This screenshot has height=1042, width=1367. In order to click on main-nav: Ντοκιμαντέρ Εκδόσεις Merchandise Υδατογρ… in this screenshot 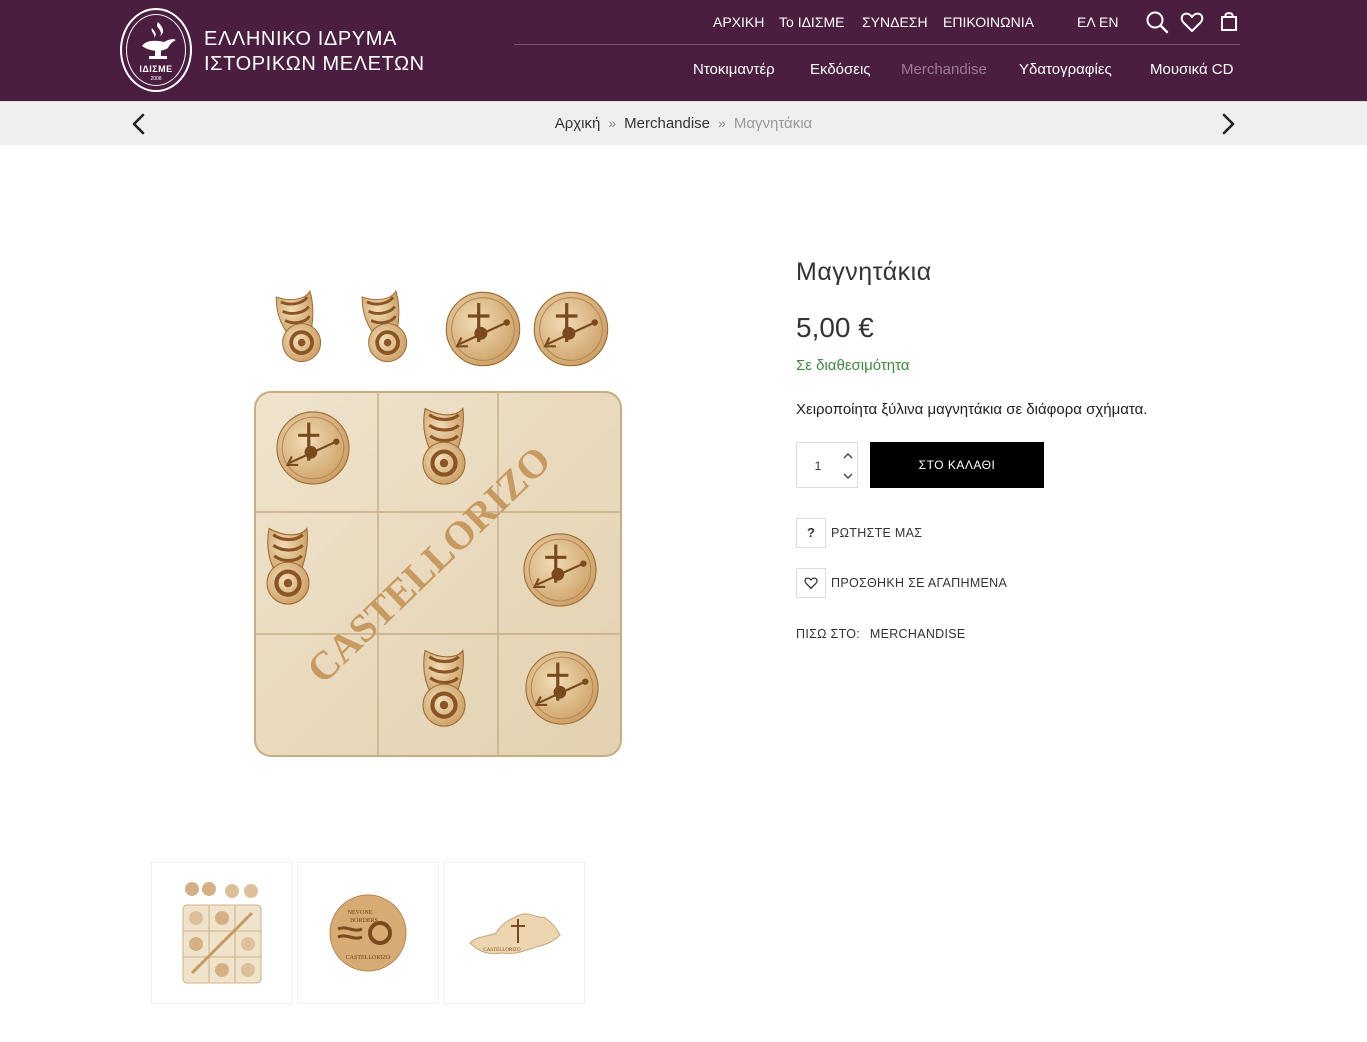, I will do `click(683, 71)`.